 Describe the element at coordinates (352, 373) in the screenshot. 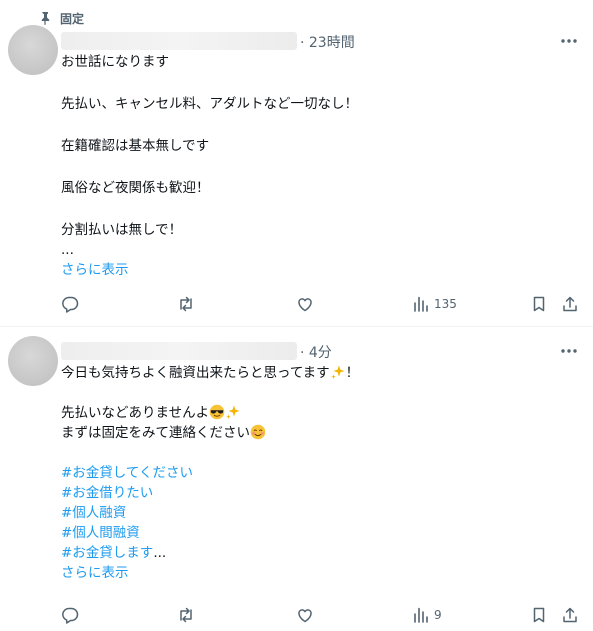

I see `tweet-line-text: ！` at that location.